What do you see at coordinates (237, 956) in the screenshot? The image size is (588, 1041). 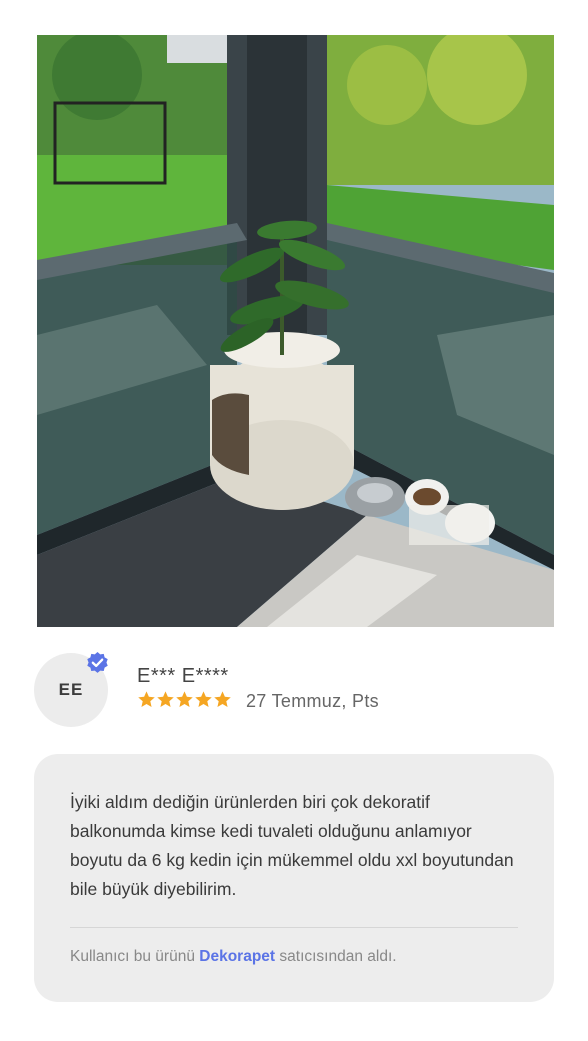 I see `seller-link: Dekorapet` at bounding box center [237, 956].